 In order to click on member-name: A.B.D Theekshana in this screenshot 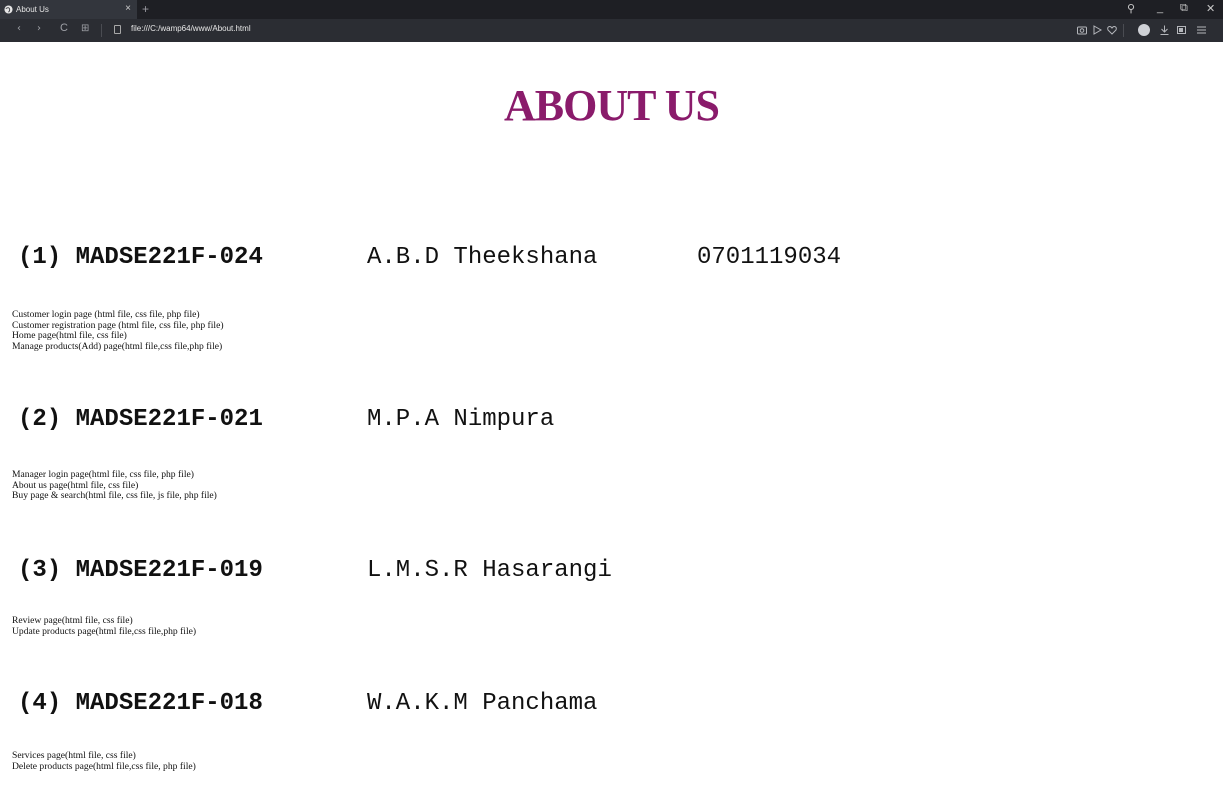, I will do `click(482, 257)`.